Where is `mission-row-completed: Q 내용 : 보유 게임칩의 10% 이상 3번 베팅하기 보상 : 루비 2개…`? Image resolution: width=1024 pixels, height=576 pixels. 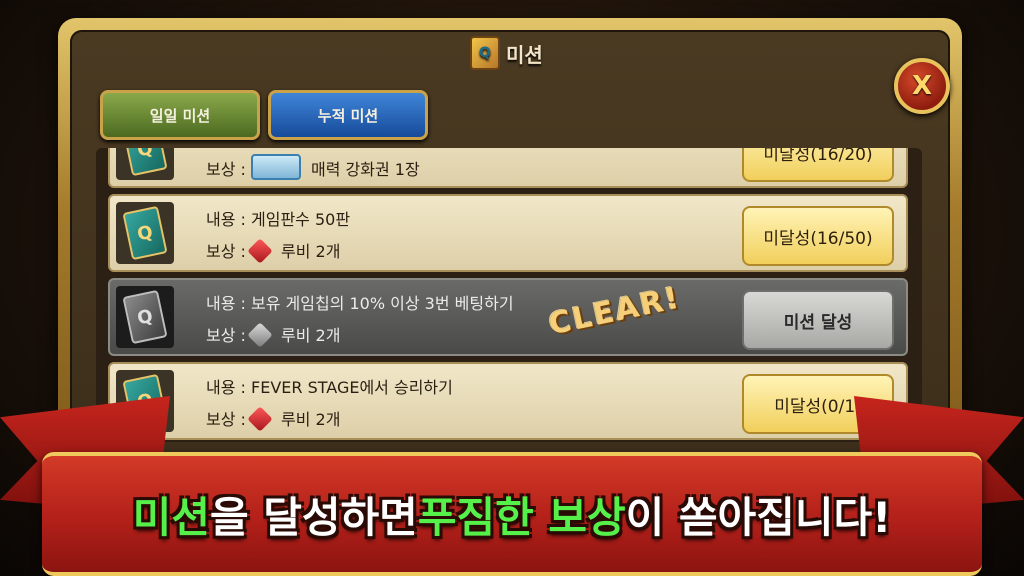
mission-row-completed: Q 내용 : 보유 게임칩의 10% 이상 3번 베팅하기 보상 : 루비 2개… is located at coordinates (508, 317).